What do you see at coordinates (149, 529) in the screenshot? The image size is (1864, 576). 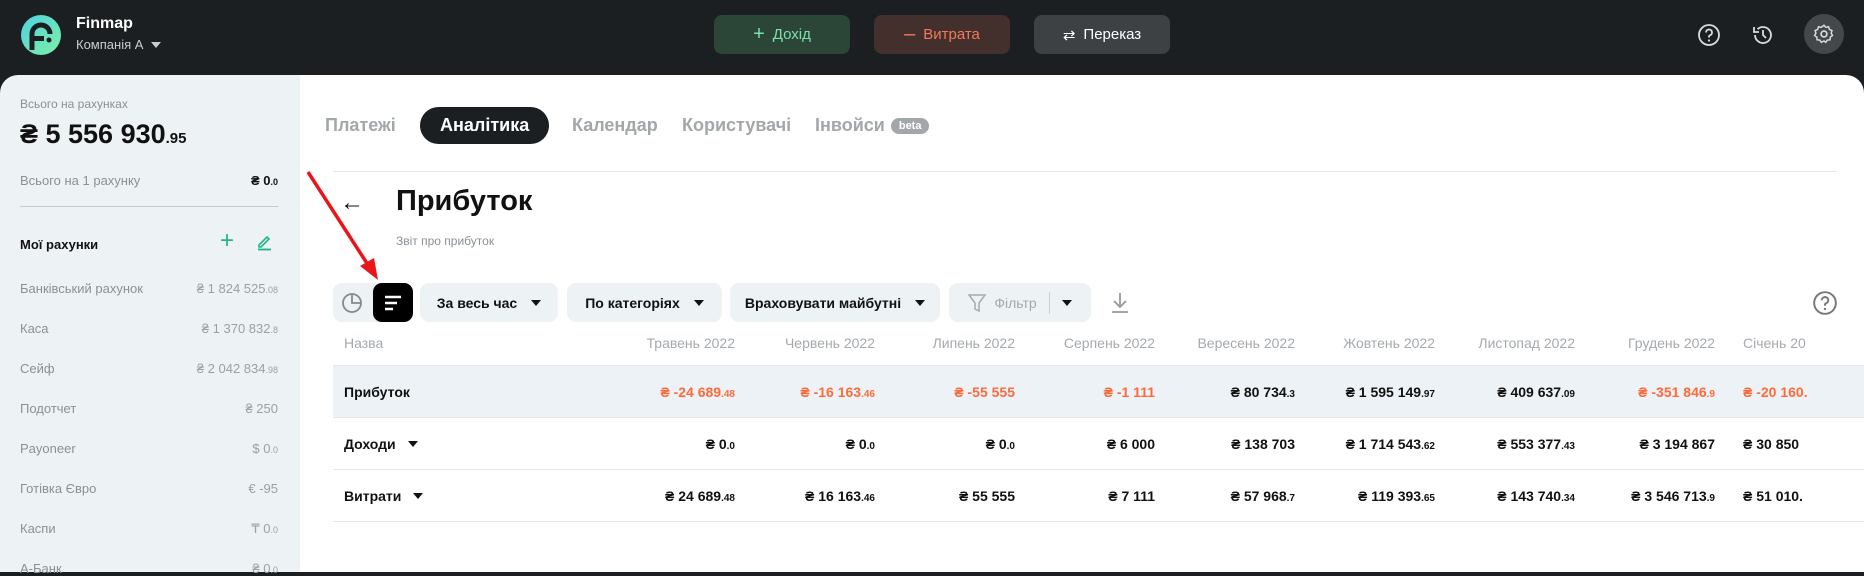 I see `account-item: Каспи ₸ 0.0` at bounding box center [149, 529].